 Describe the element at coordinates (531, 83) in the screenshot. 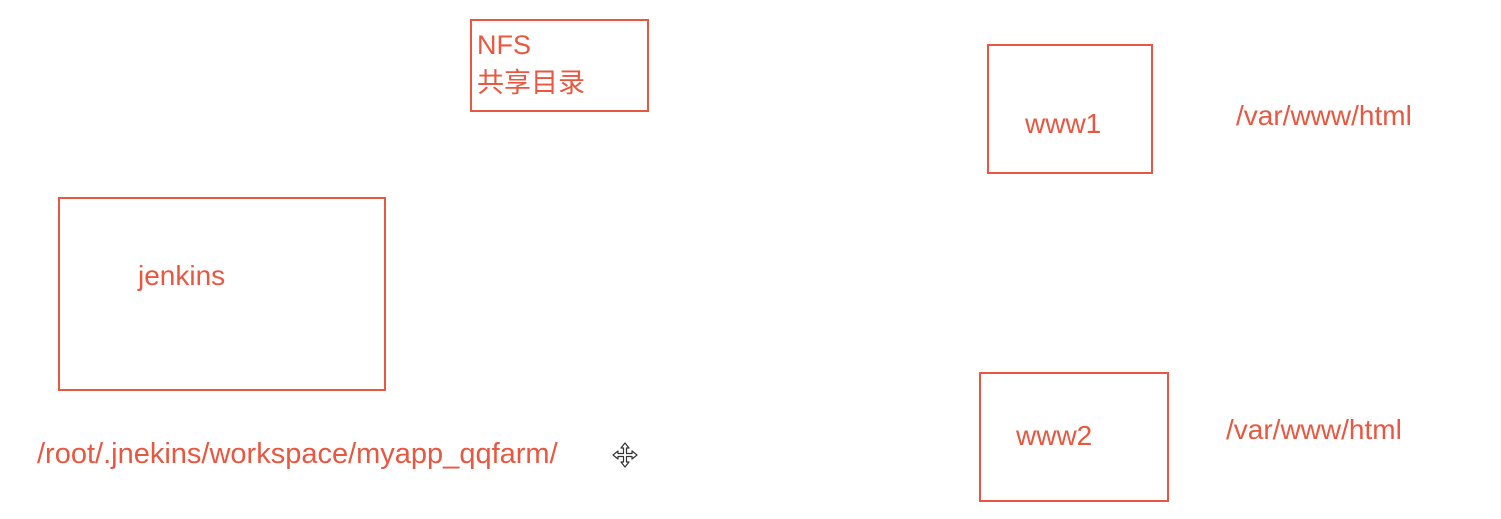

I see `nfs-subtitle: 共享目录` at that location.